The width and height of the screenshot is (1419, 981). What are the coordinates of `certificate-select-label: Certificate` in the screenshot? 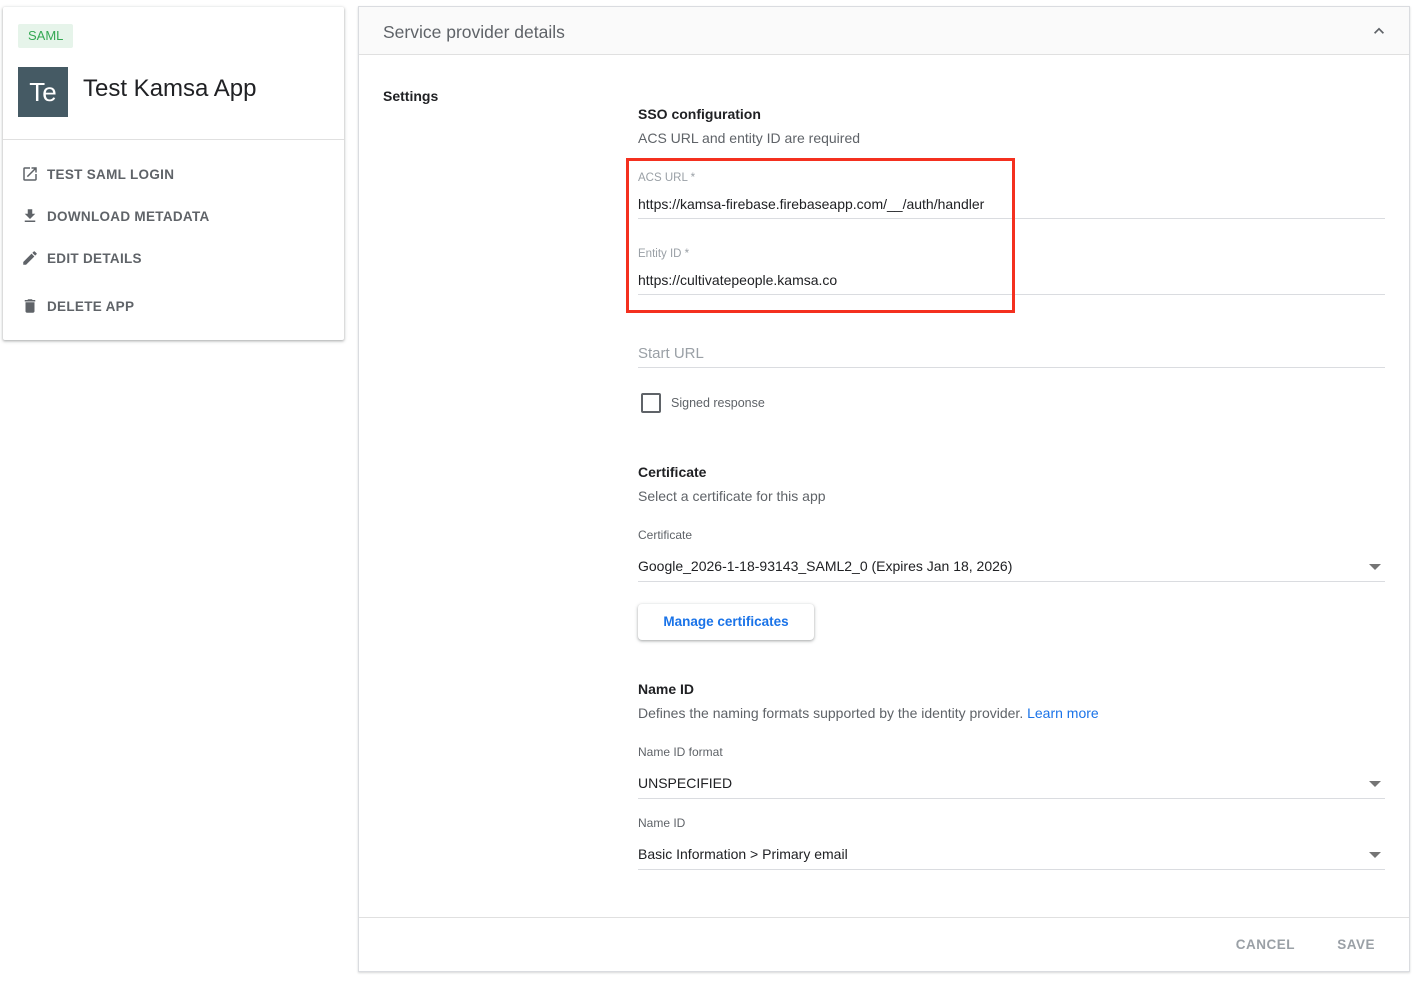 It's located at (665, 535).